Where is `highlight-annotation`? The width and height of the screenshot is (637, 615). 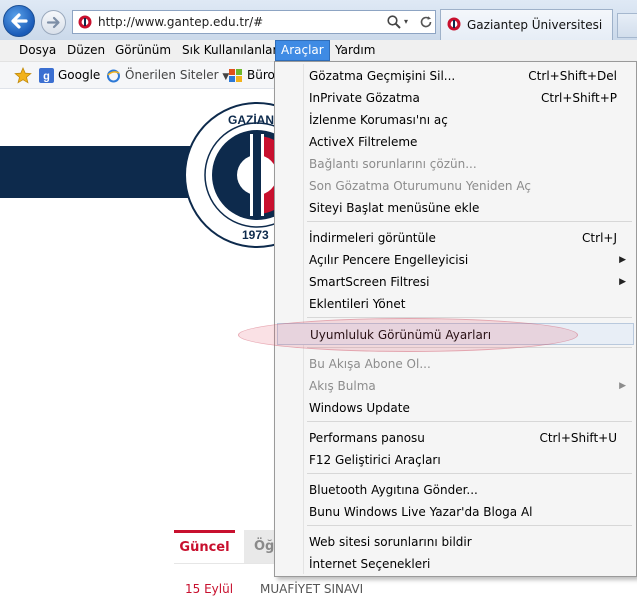
highlight-annotation is located at coordinates (408, 335).